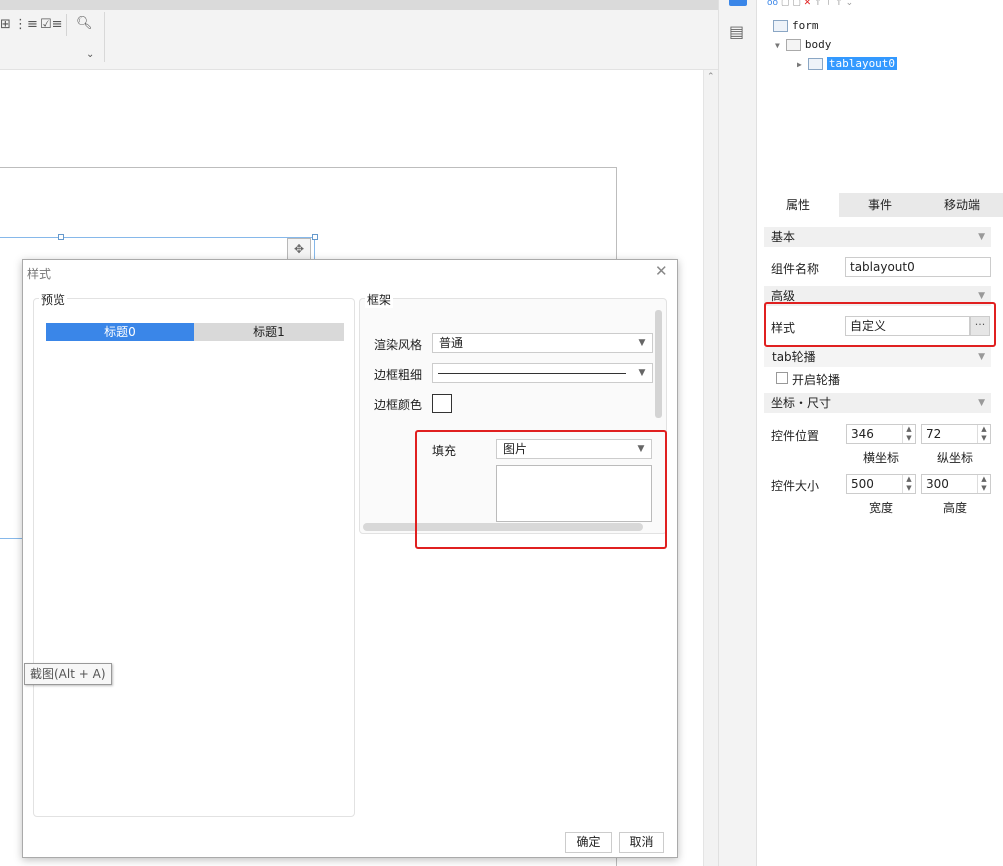 This screenshot has width=1003, height=866. Describe the element at coordinates (588, 842) in the screenshot. I see `ok-button: 确定` at that location.